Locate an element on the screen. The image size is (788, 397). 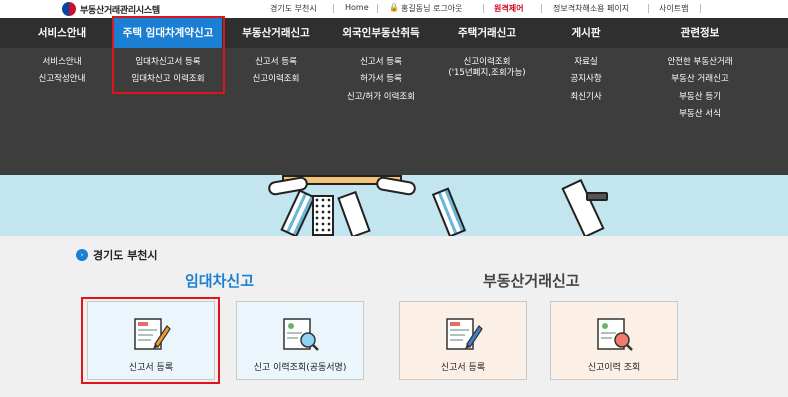
lock-icon: 🔒 is located at coordinates (394, 7).